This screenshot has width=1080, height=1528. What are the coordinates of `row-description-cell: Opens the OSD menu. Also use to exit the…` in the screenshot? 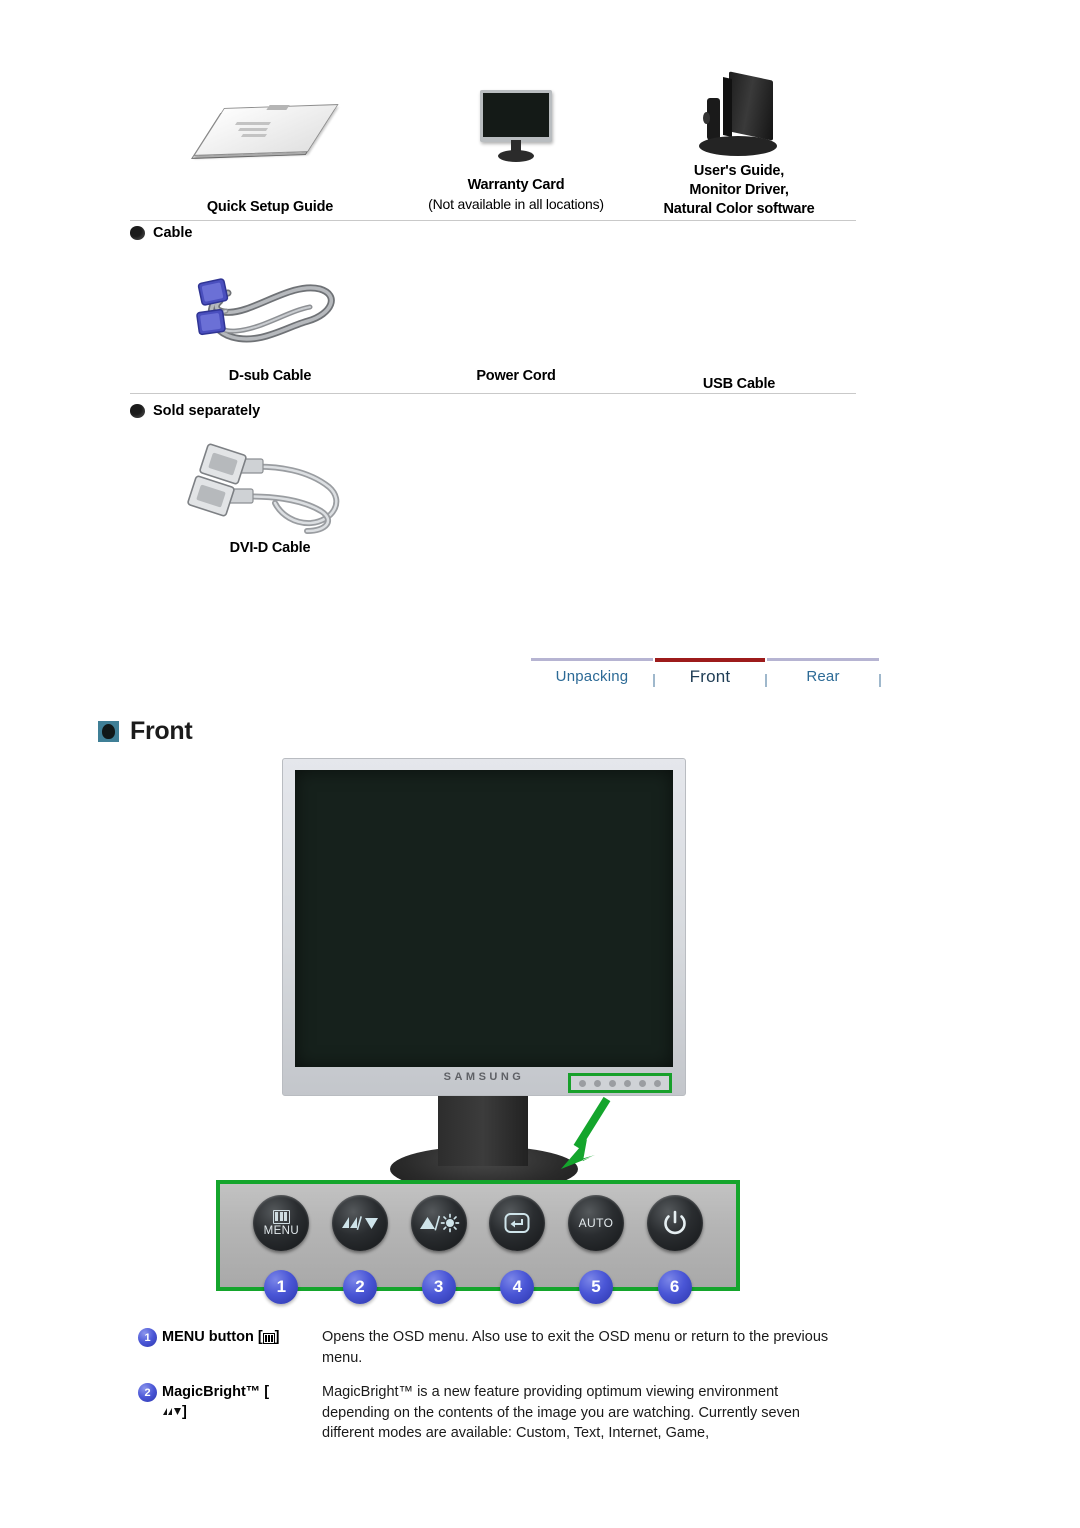 It's located at (575, 1347).